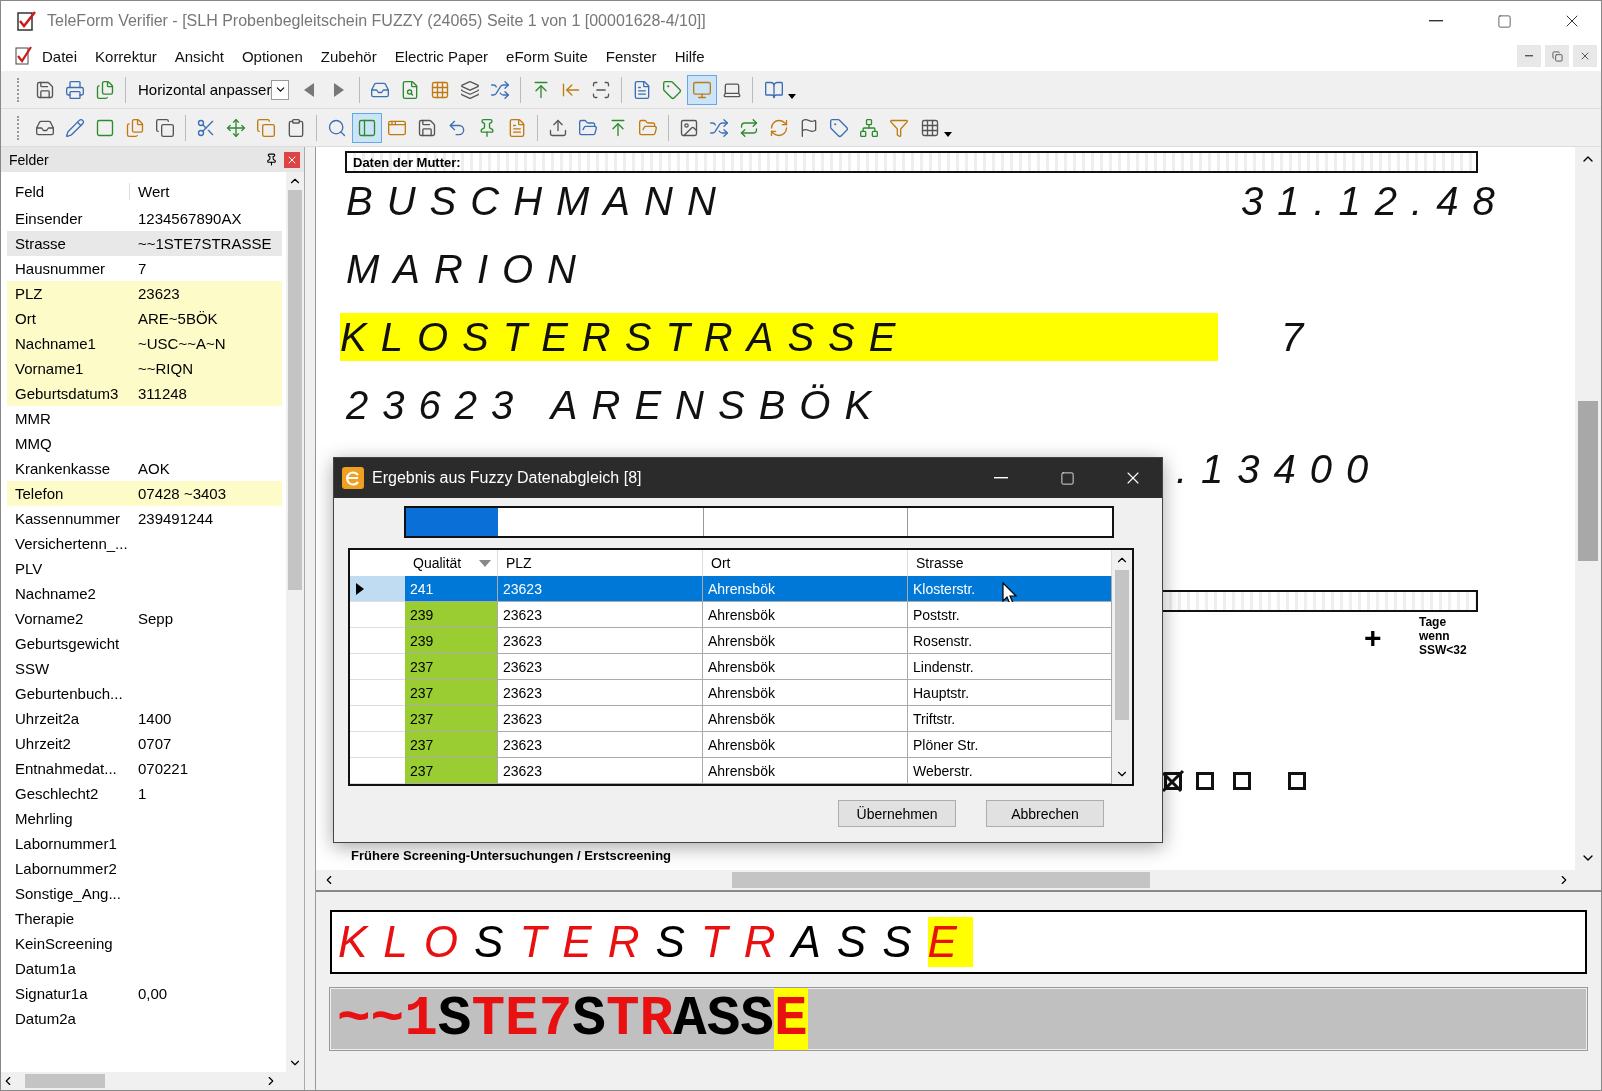 The height and width of the screenshot is (1091, 1602). What do you see at coordinates (199, 56) in the screenshot?
I see `menu-item: Ansicht` at bounding box center [199, 56].